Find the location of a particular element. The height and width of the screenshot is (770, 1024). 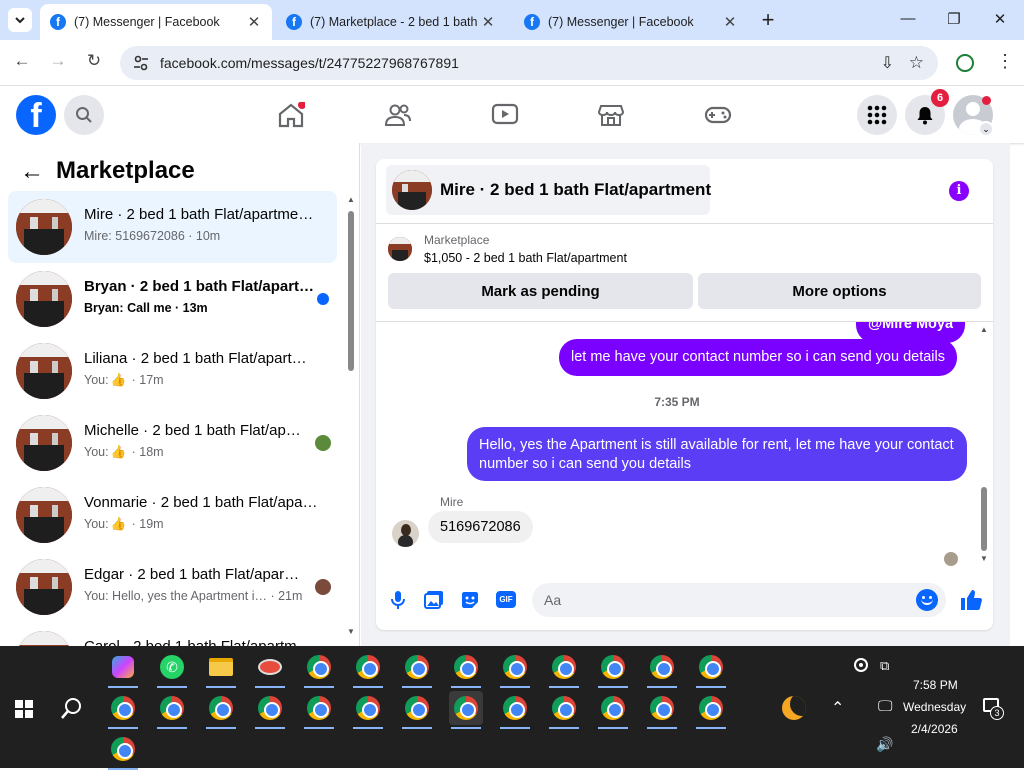

minimize-window-icon: — is located at coordinates (908, 18).